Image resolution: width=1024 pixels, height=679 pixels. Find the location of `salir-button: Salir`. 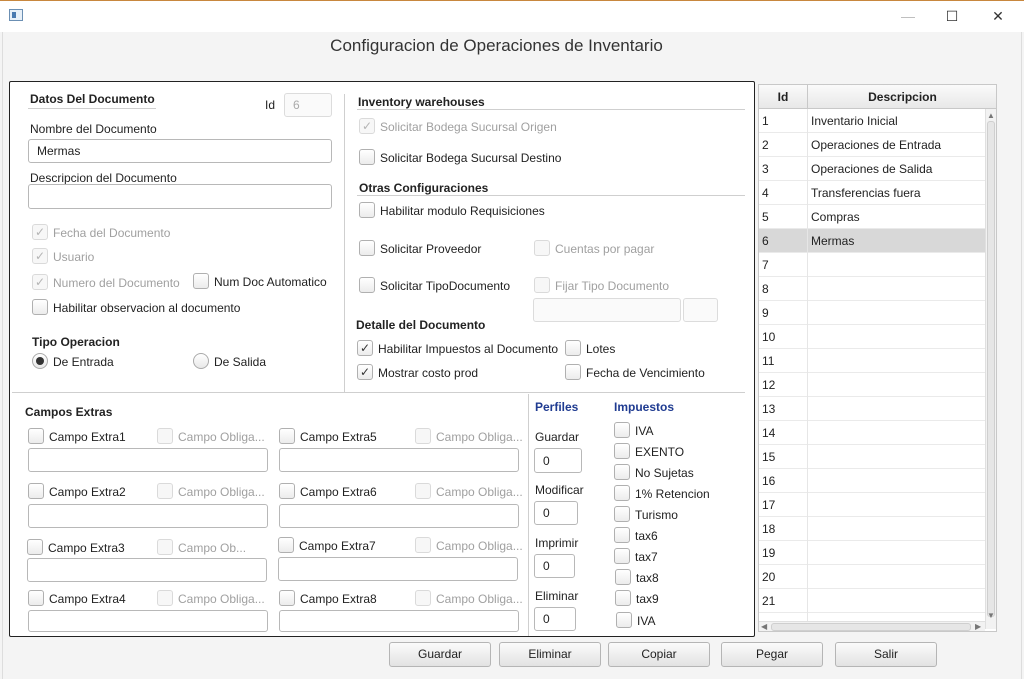

salir-button: Salir is located at coordinates (886, 654).